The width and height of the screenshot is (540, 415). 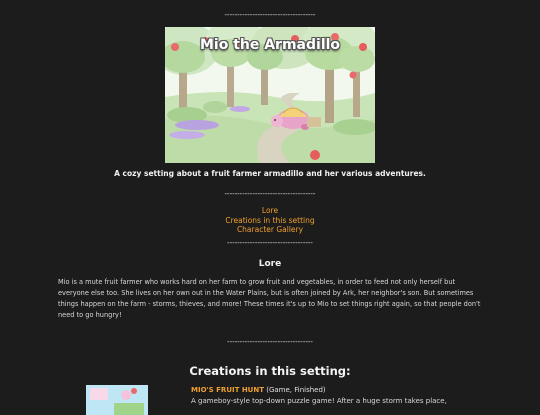 I want to click on game-thumbnail, so click(x=117, y=400).